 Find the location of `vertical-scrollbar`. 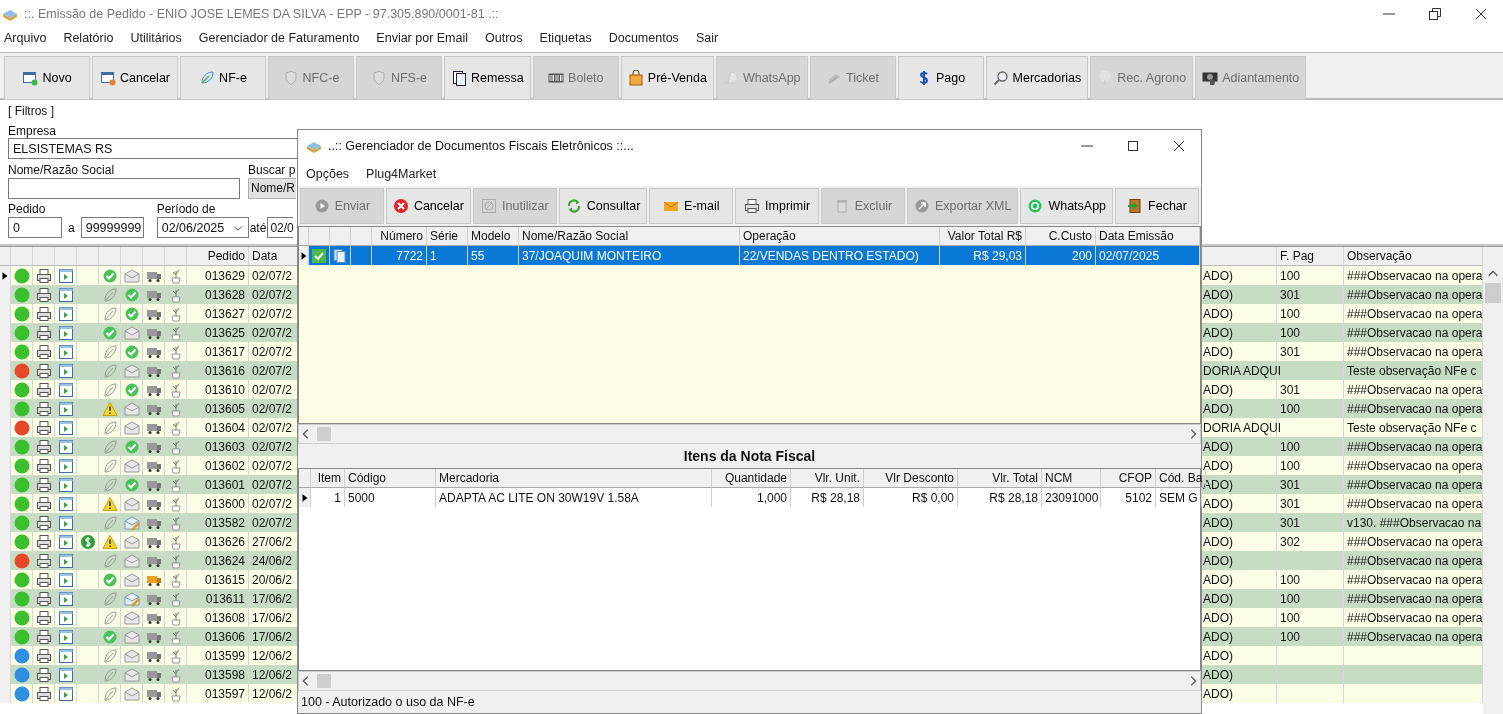

vertical-scrollbar is located at coordinates (1493, 480).